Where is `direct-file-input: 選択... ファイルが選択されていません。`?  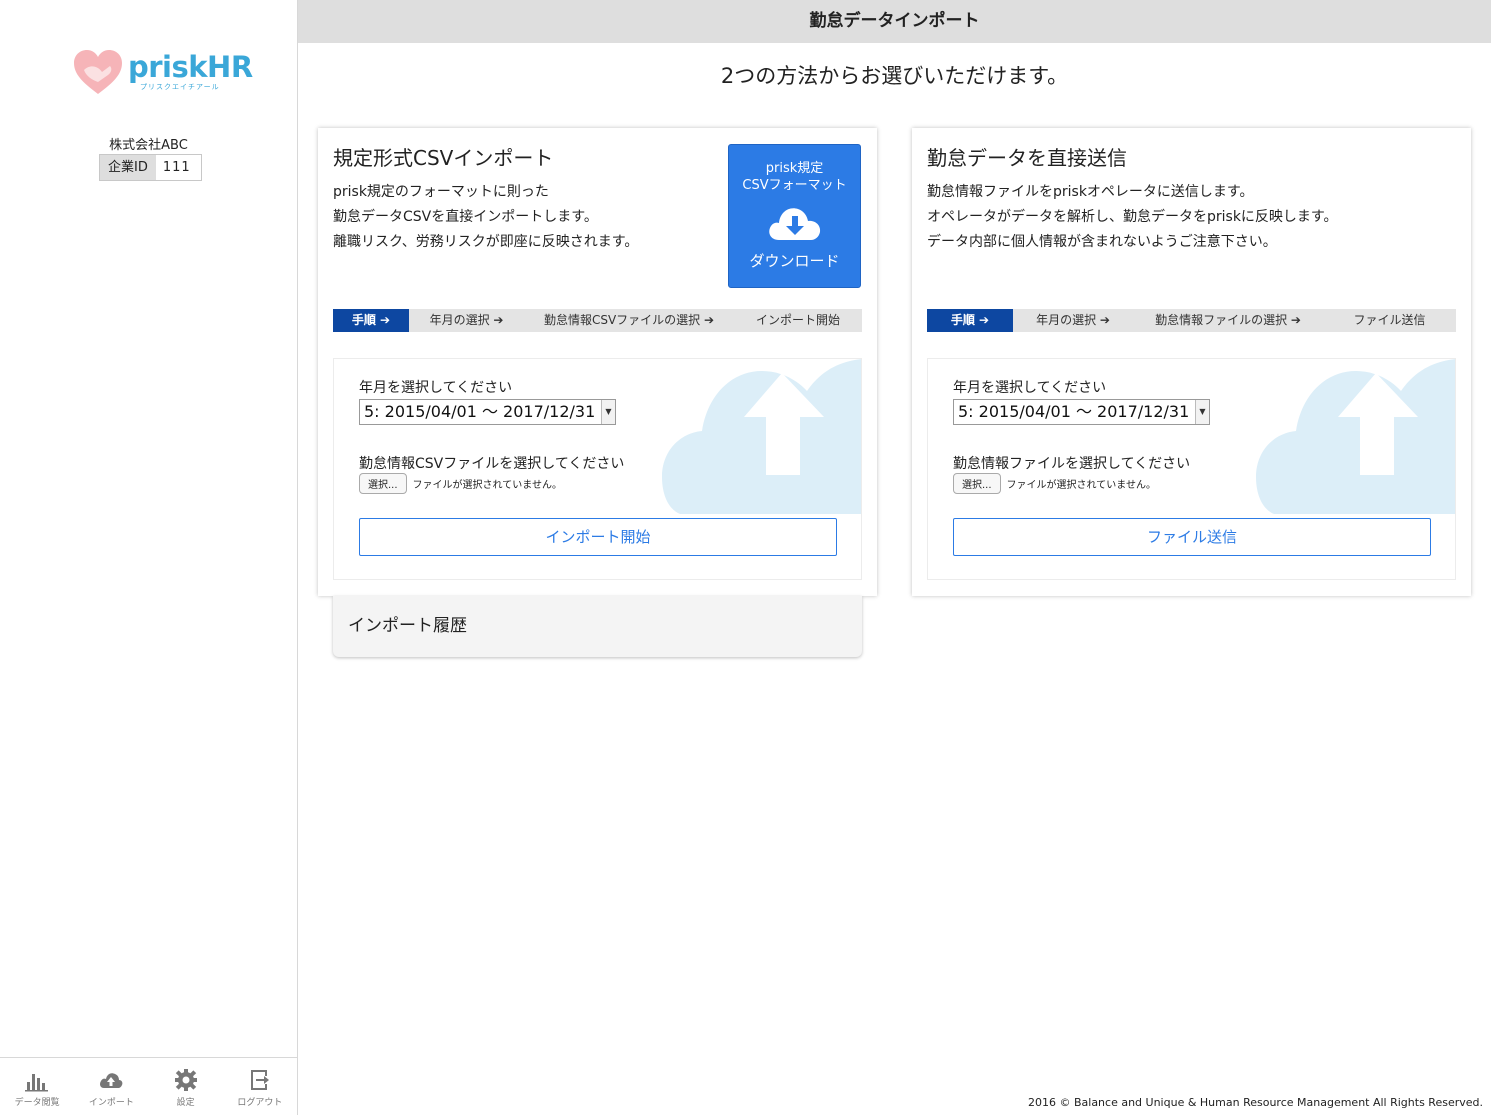
direct-file-input: 選択... ファイルが選択されていません。 is located at coordinates (1054, 483).